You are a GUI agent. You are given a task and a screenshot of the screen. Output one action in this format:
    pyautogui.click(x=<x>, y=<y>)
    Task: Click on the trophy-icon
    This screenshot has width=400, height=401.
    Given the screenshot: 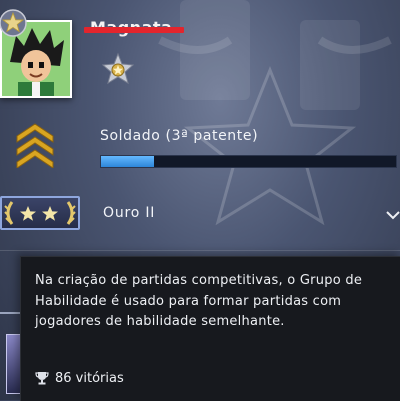 What is the action you would take?
    pyautogui.click(x=42, y=378)
    